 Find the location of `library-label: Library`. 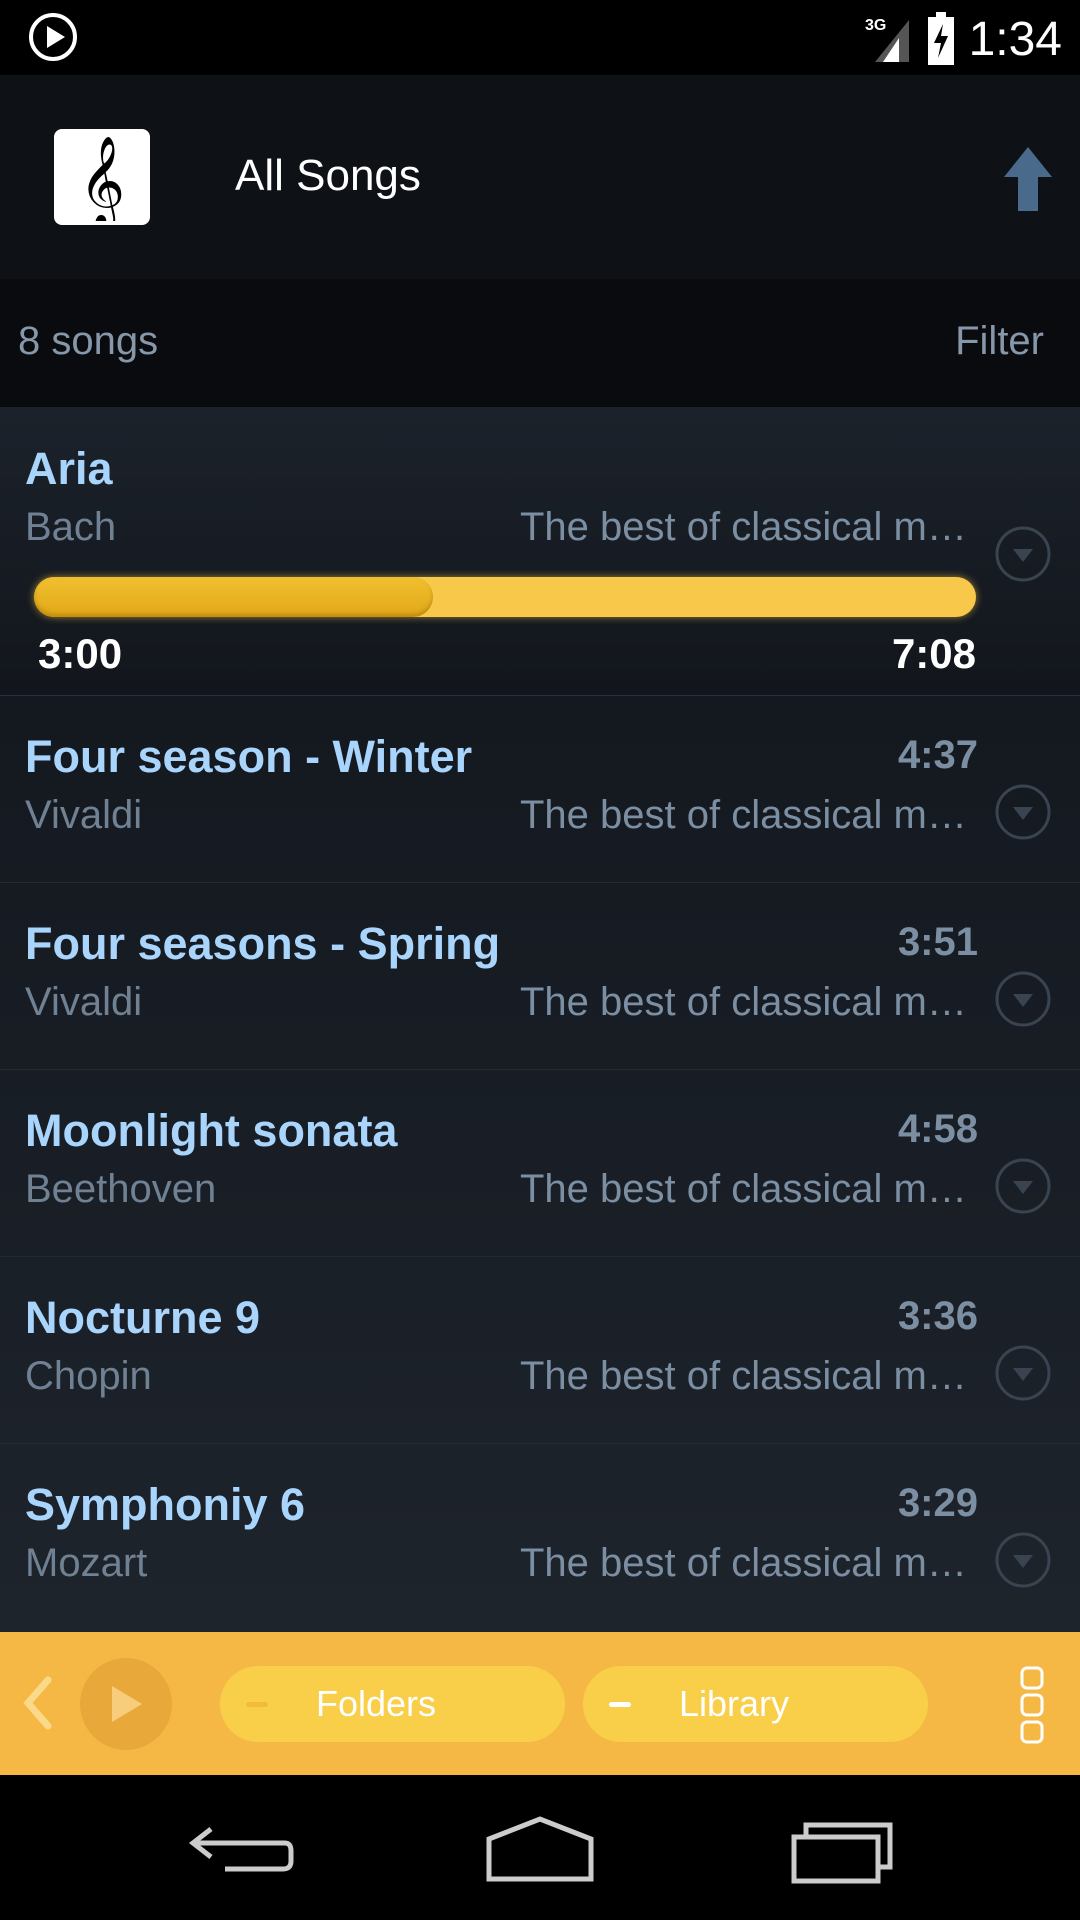

library-label: Library is located at coordinates (734, 1703).